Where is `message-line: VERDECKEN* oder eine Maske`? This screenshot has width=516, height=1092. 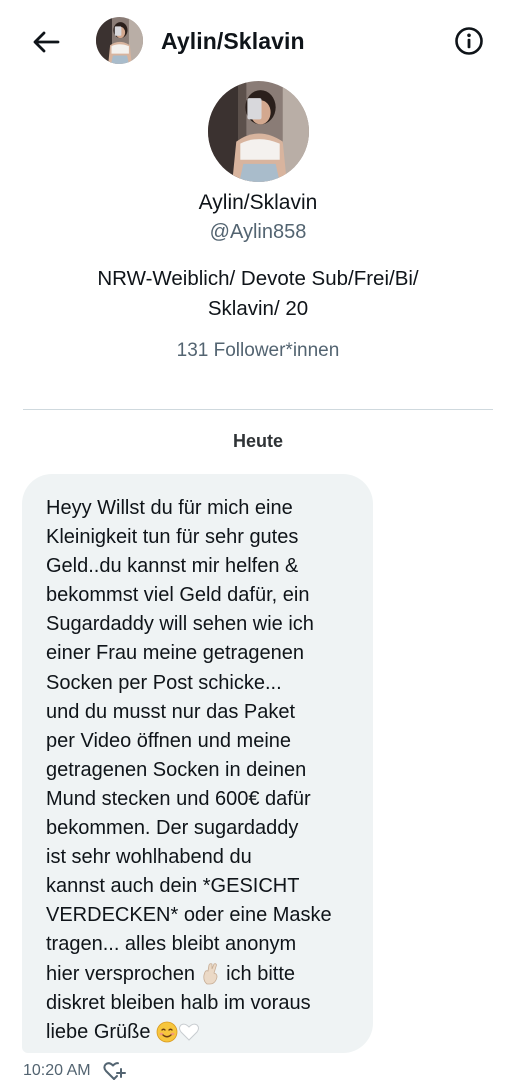 message-line: VERDECKEN* oder eine Maske is located at coordinates (189, 915).